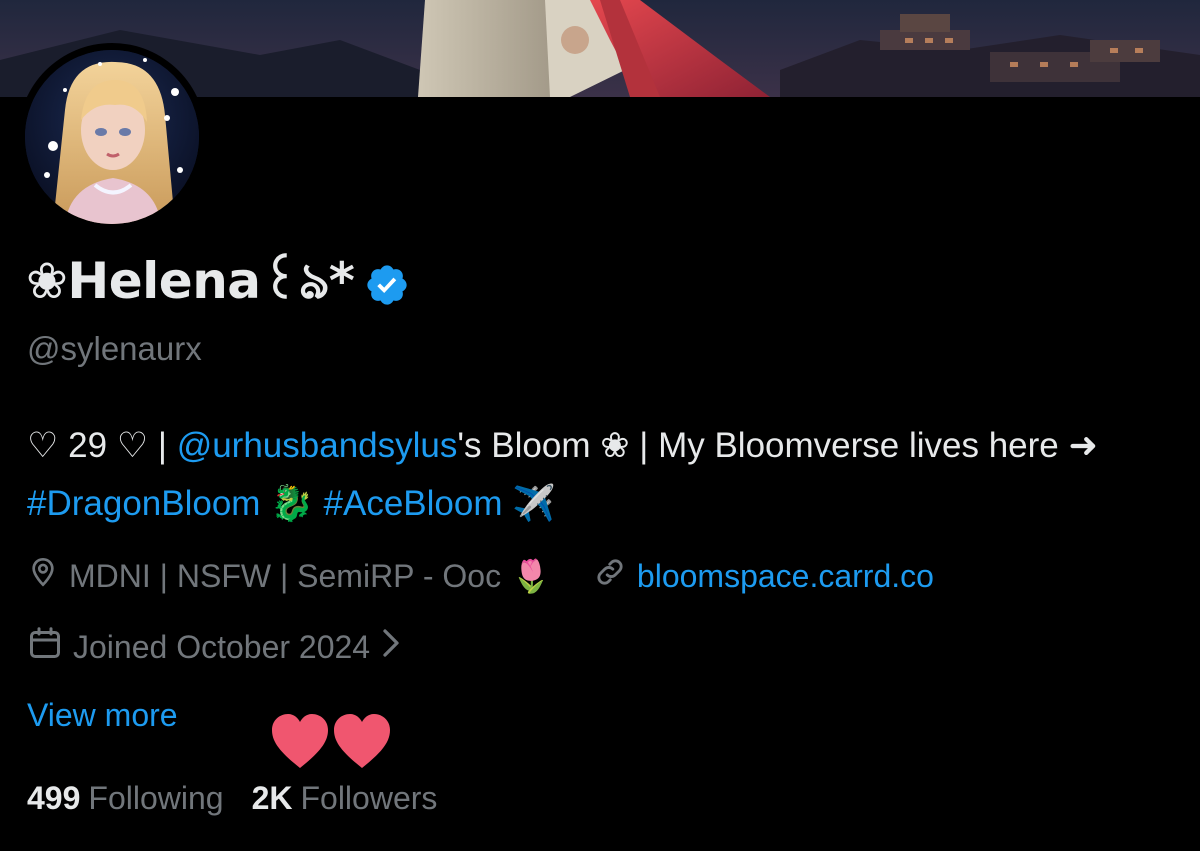 Image resolution: width=1200 pixels, height=851 pixels. I want to click on following-stat: 499 Following, so click(125, 798).